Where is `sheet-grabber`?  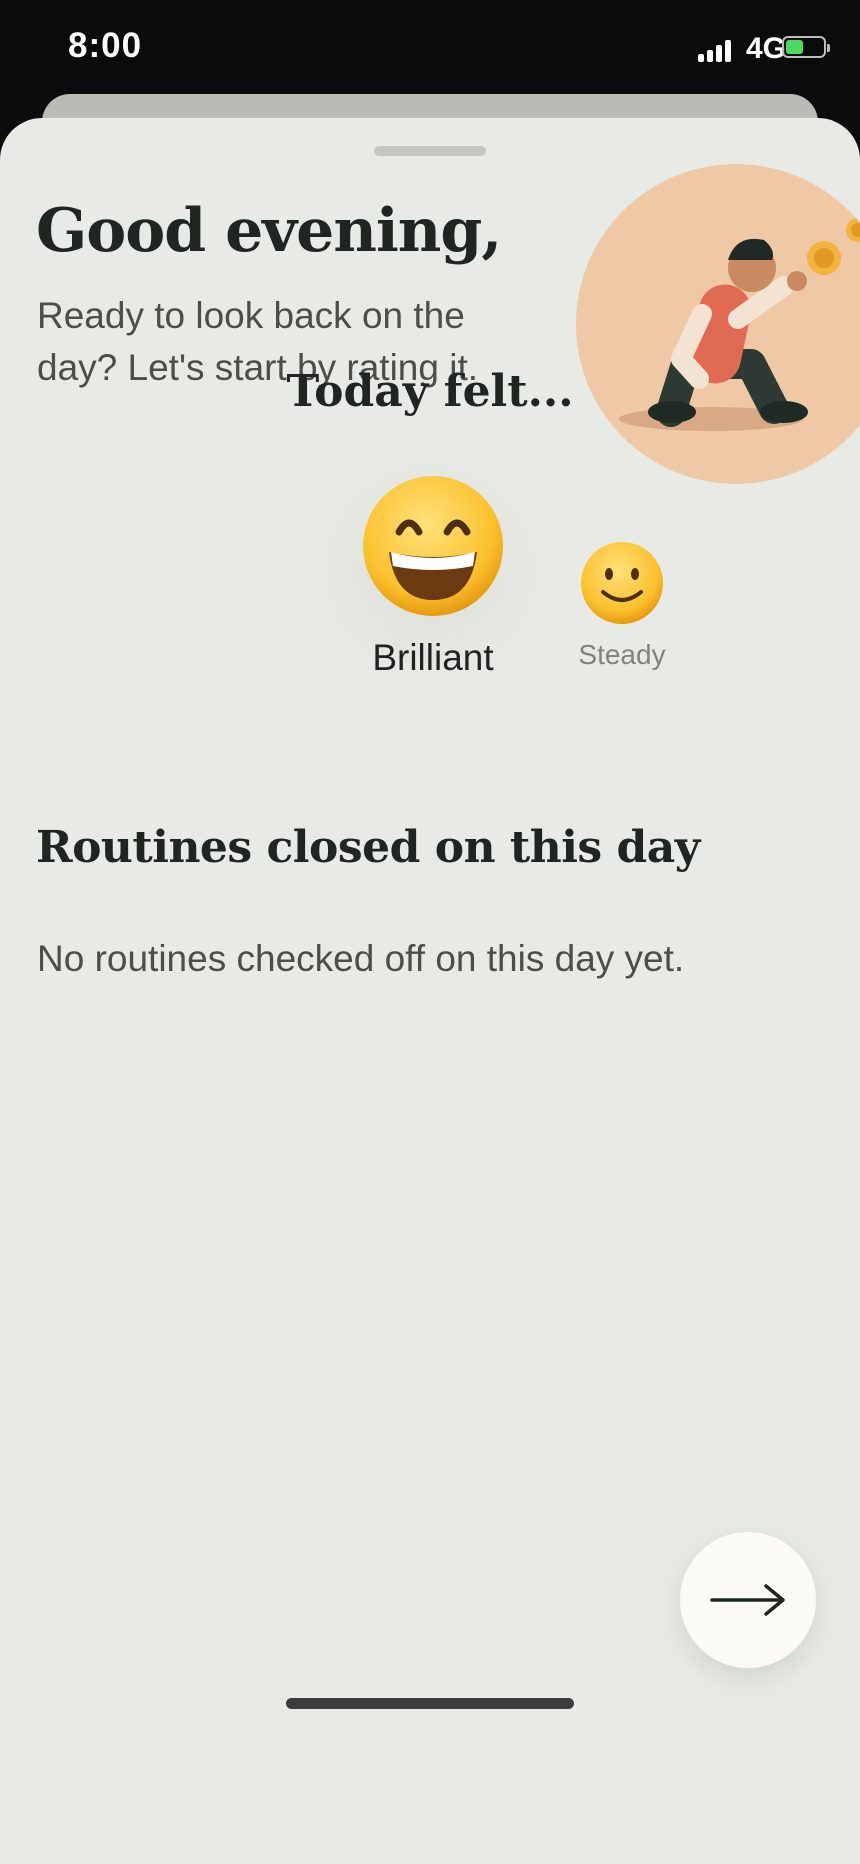
sheet-grabber is located at coordinates (430, 151).